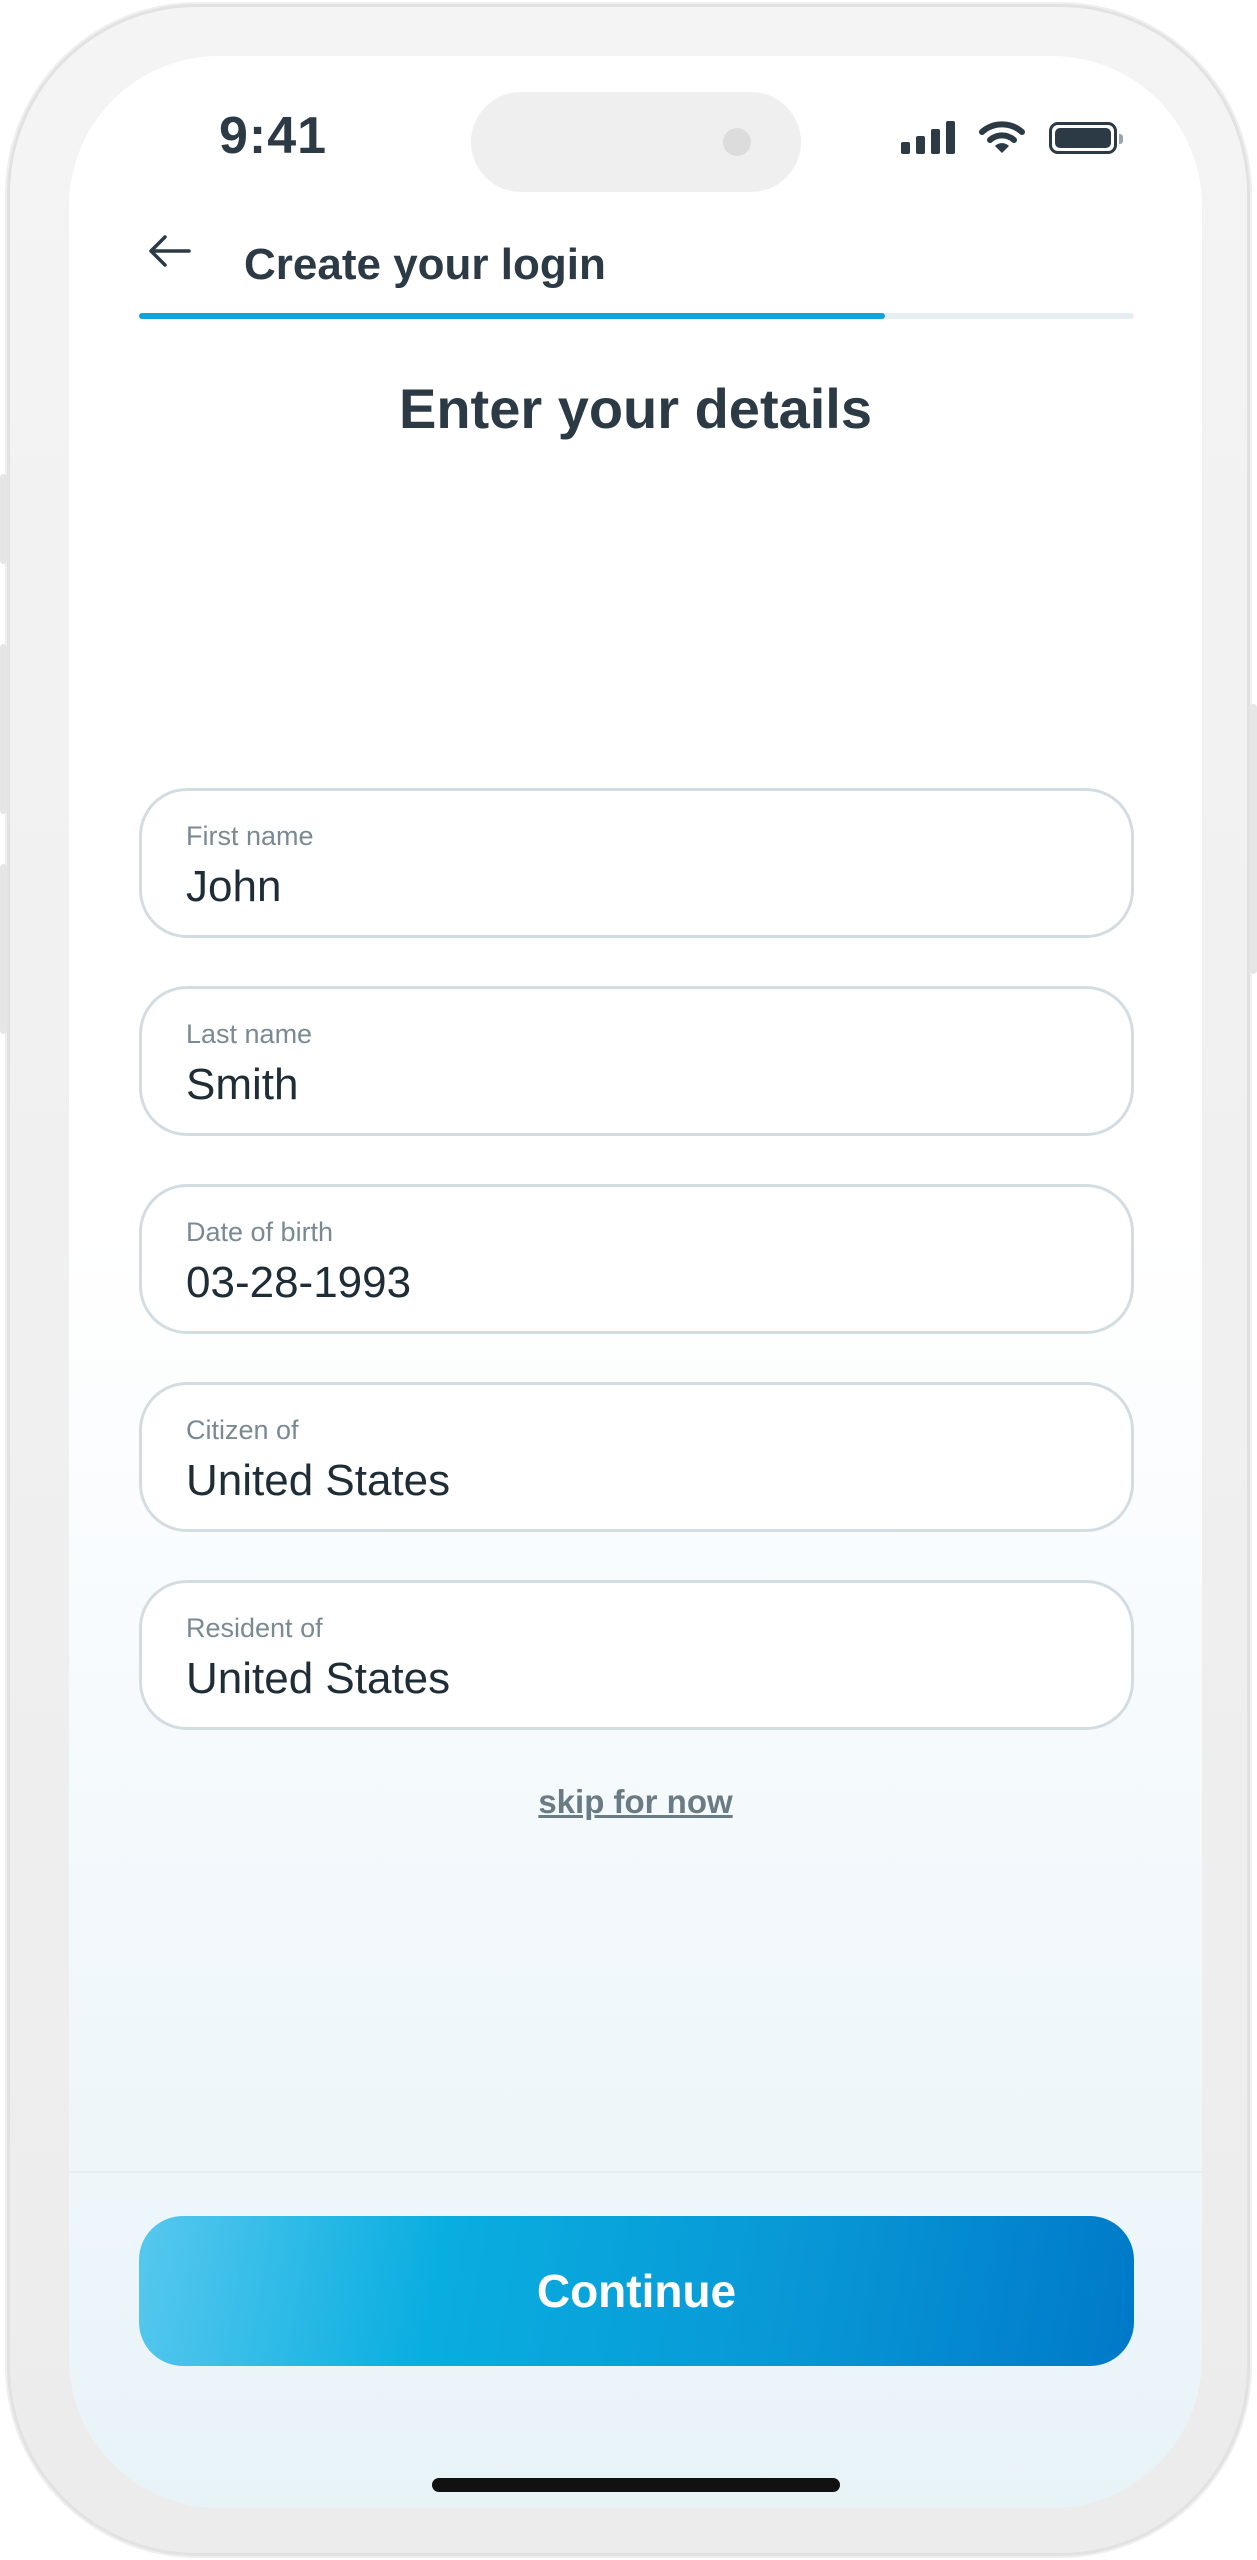  Describe the element at coordinates (636, 863) in the screenshot. I see `first-name-field: First name John` at that location.